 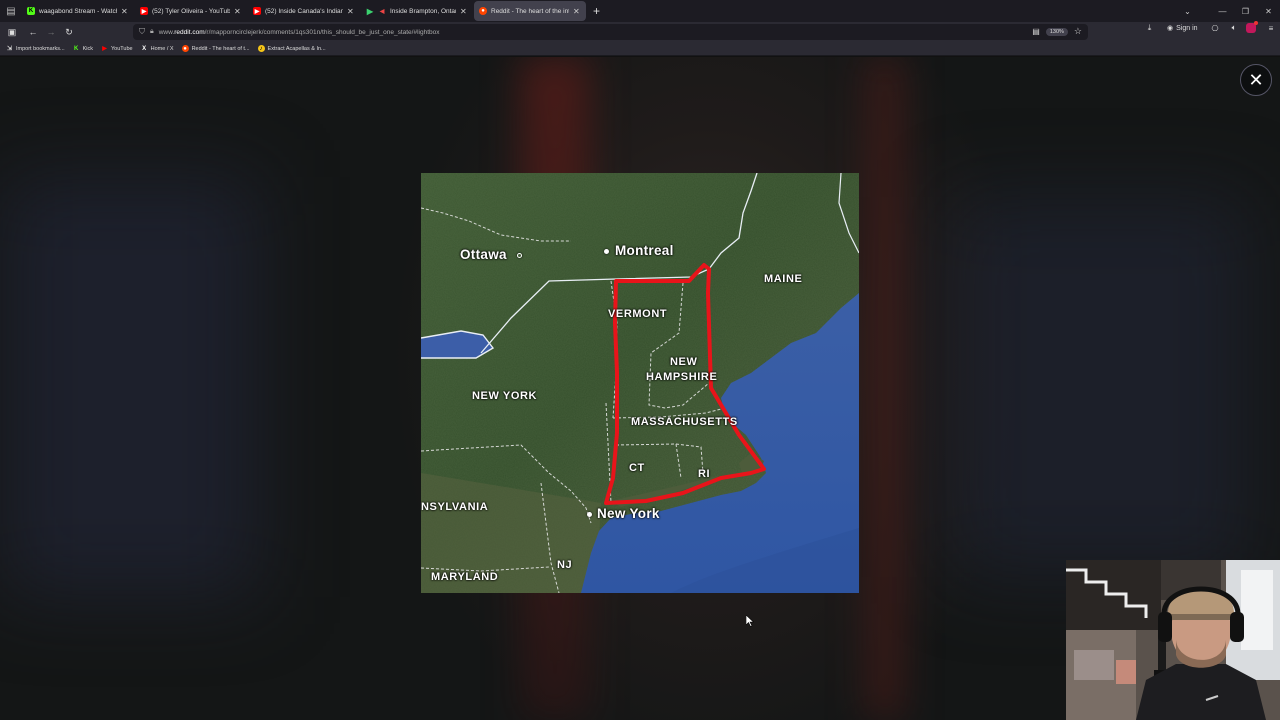 What do you see at coordinates (33, 32) in the screenshot?
I see `back-arrow-icon: ←` at bounding box center [33, 32].